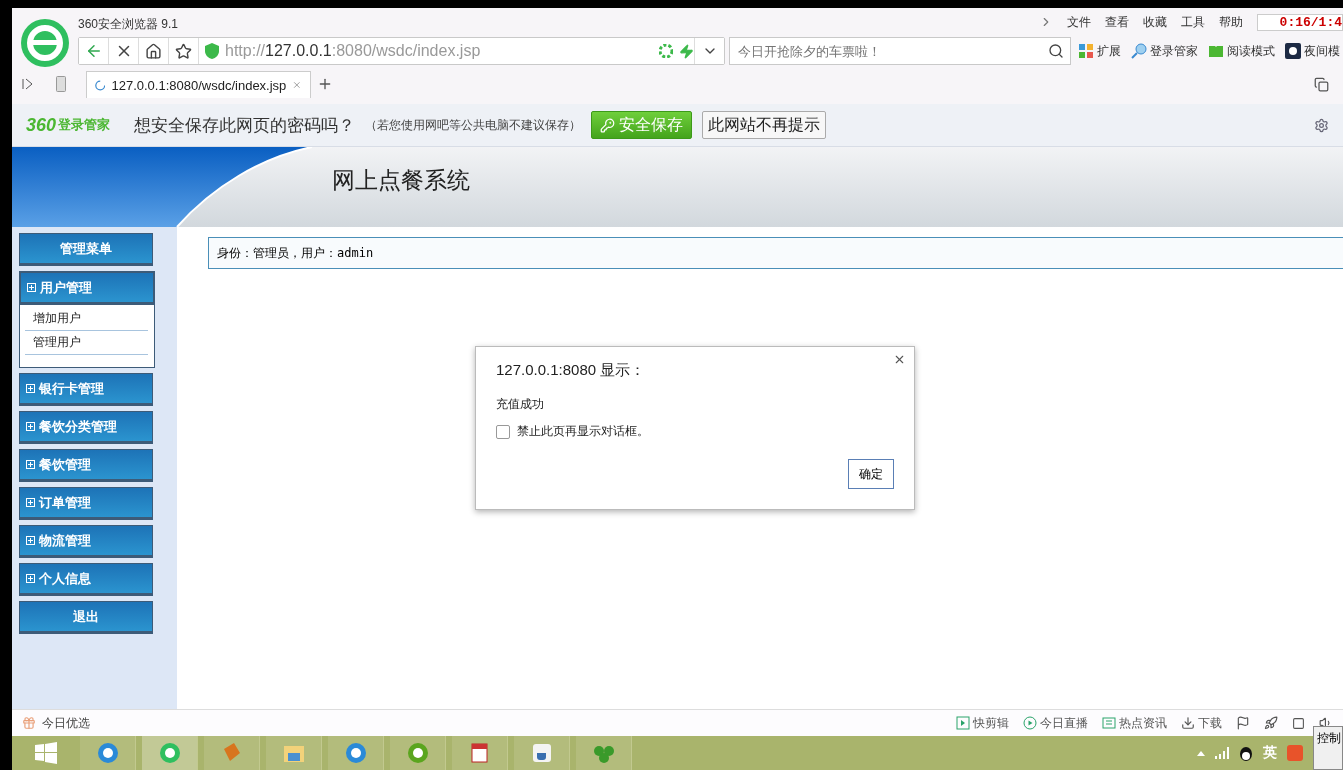 The height and width of the screenshot is (770, 1343). Describe the element at coordinates (401, 180) in the screenshot. I see `page-title: 网上点餐系统` at that location.